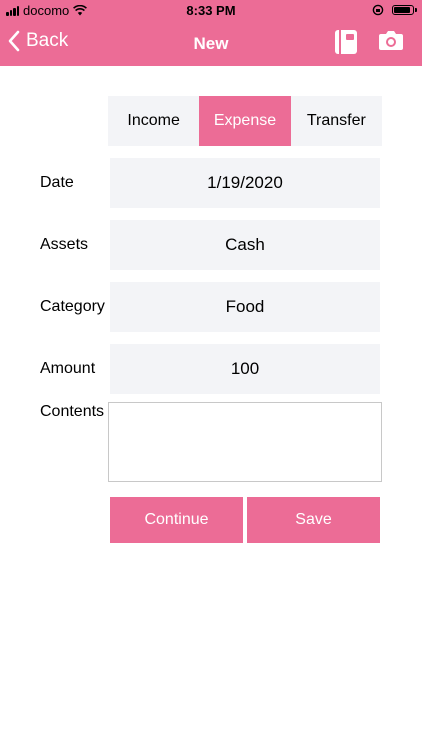 This screenshot has width=422, height=750. I want to click on camera-button, so click(393, 43).